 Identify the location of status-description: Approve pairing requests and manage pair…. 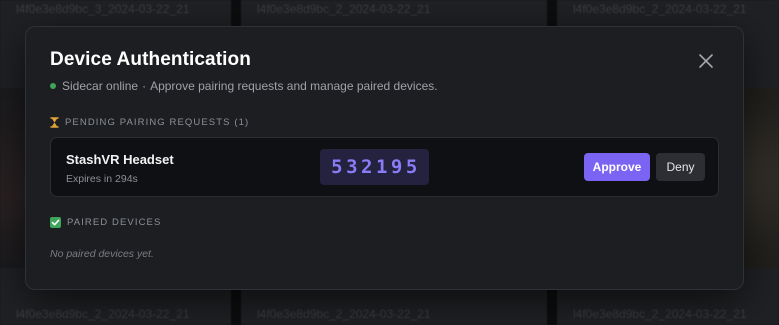
(294, 86).